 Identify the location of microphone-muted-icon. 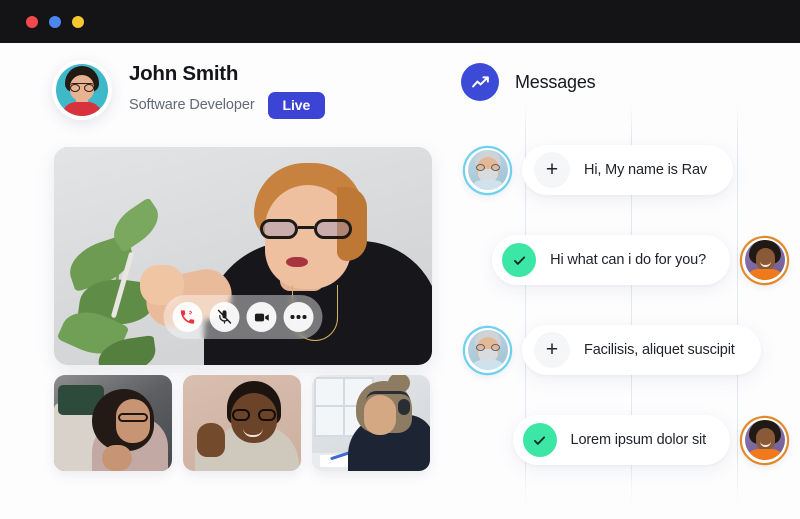
(224, 316).